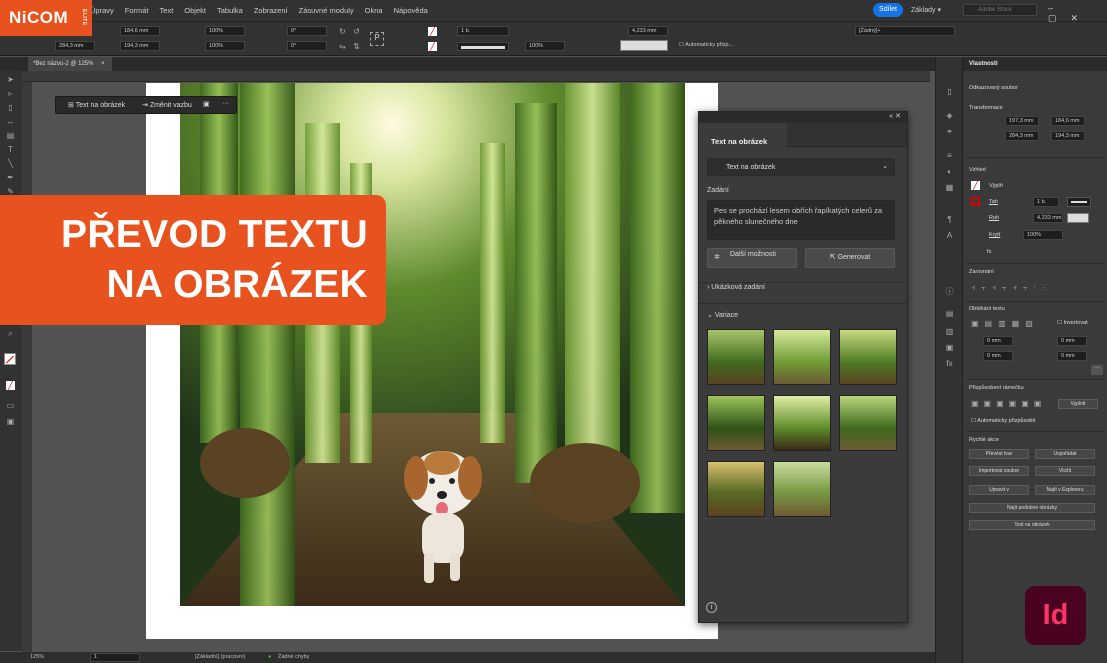 This screenshot has height=663, width=1107. I want to click on align-buttons: ⫞⫟⫞⫟⫞⫟⫶⁙, so click(1012, 288).